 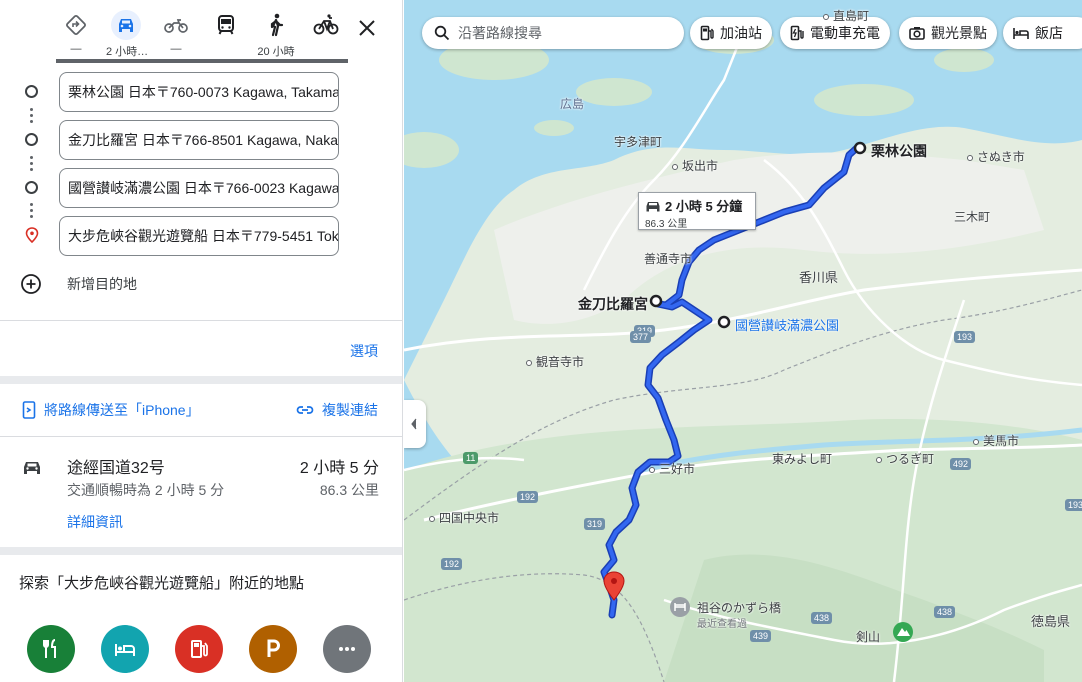 What do you see at coordinates (672, 468) in the screenshot?
I see `miyoshi-label: 三好市` at bounding box center [672, 468].